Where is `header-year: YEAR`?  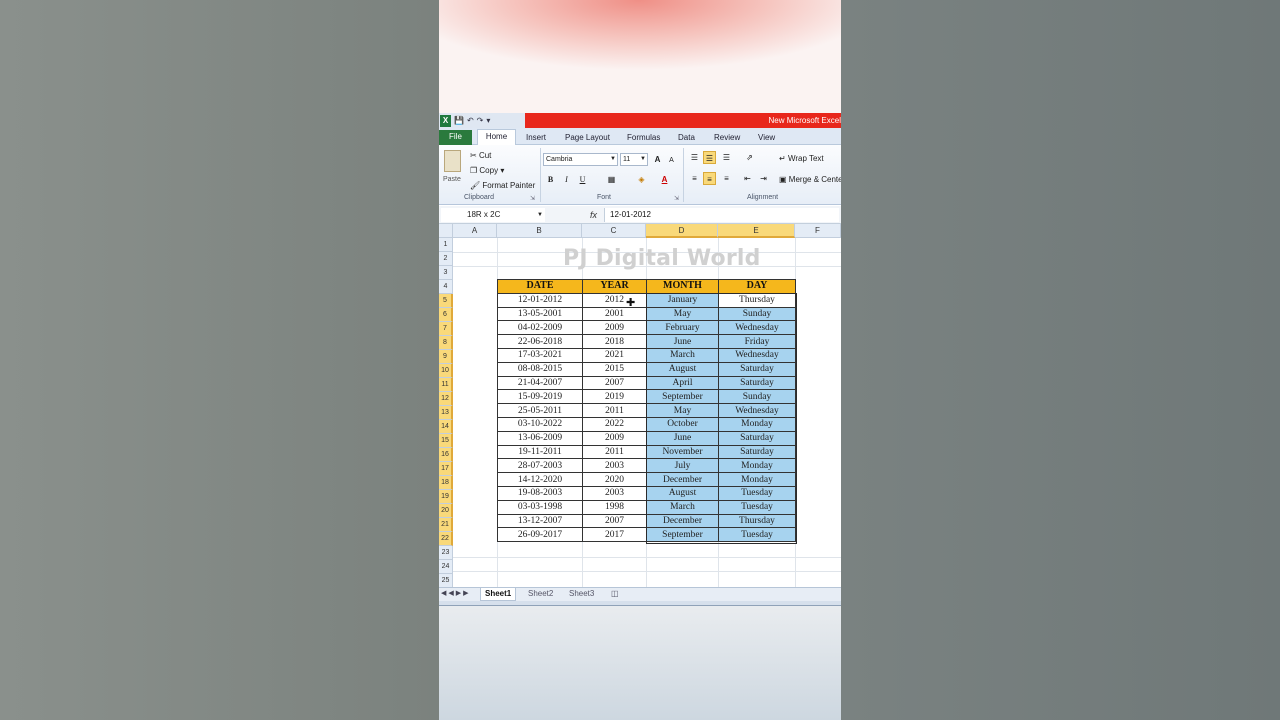 header-year: YEAR is located at coordinates (614, 286).